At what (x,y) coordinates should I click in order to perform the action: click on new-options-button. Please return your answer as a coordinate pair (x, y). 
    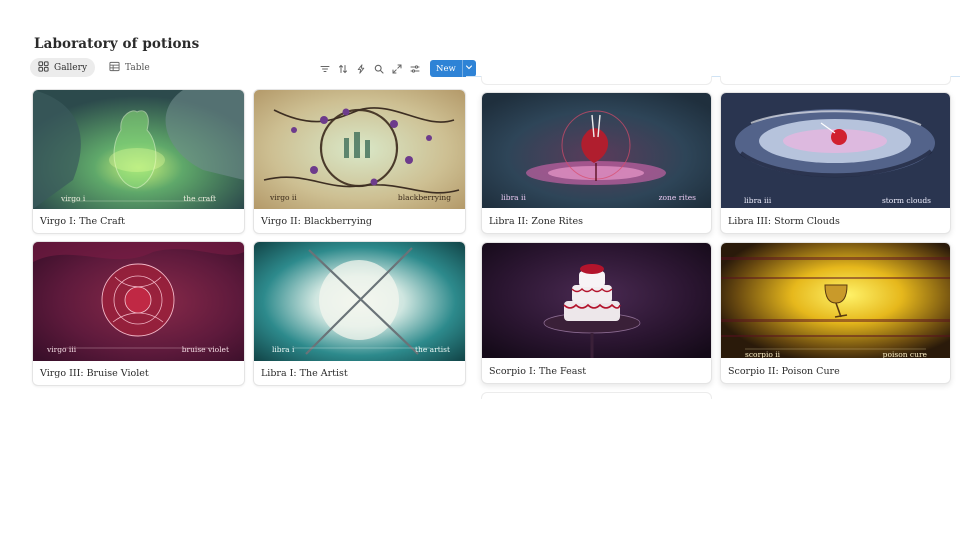
    Looking at the image, I should click on (468, 68).